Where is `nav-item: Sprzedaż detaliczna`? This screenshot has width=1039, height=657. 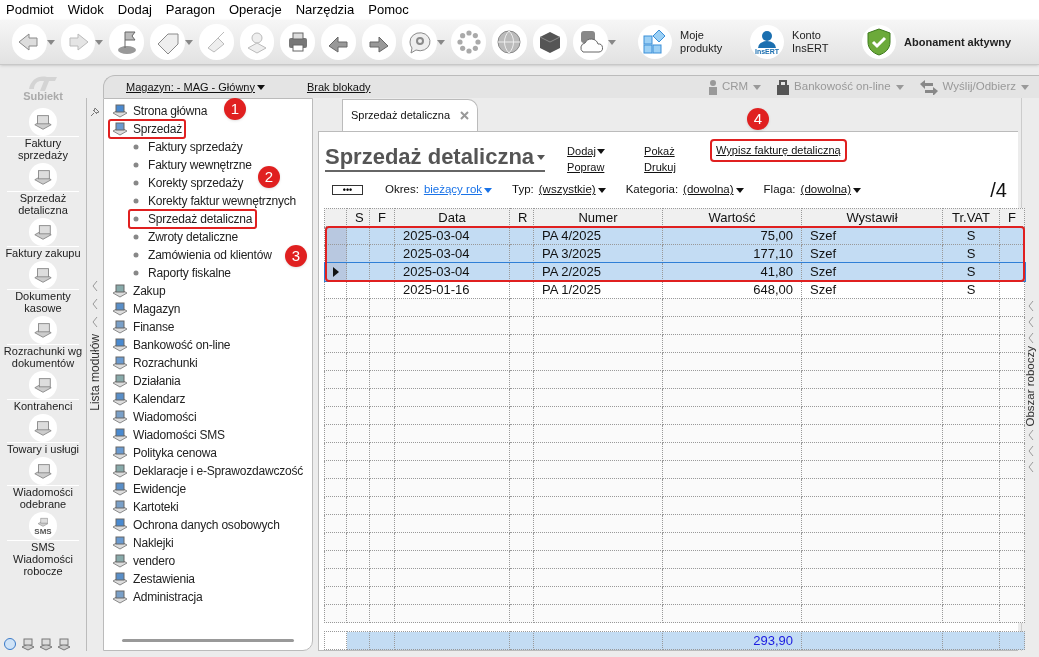
nav-item: Sprzedaż detaliczna is located at coordinates (43, 189).